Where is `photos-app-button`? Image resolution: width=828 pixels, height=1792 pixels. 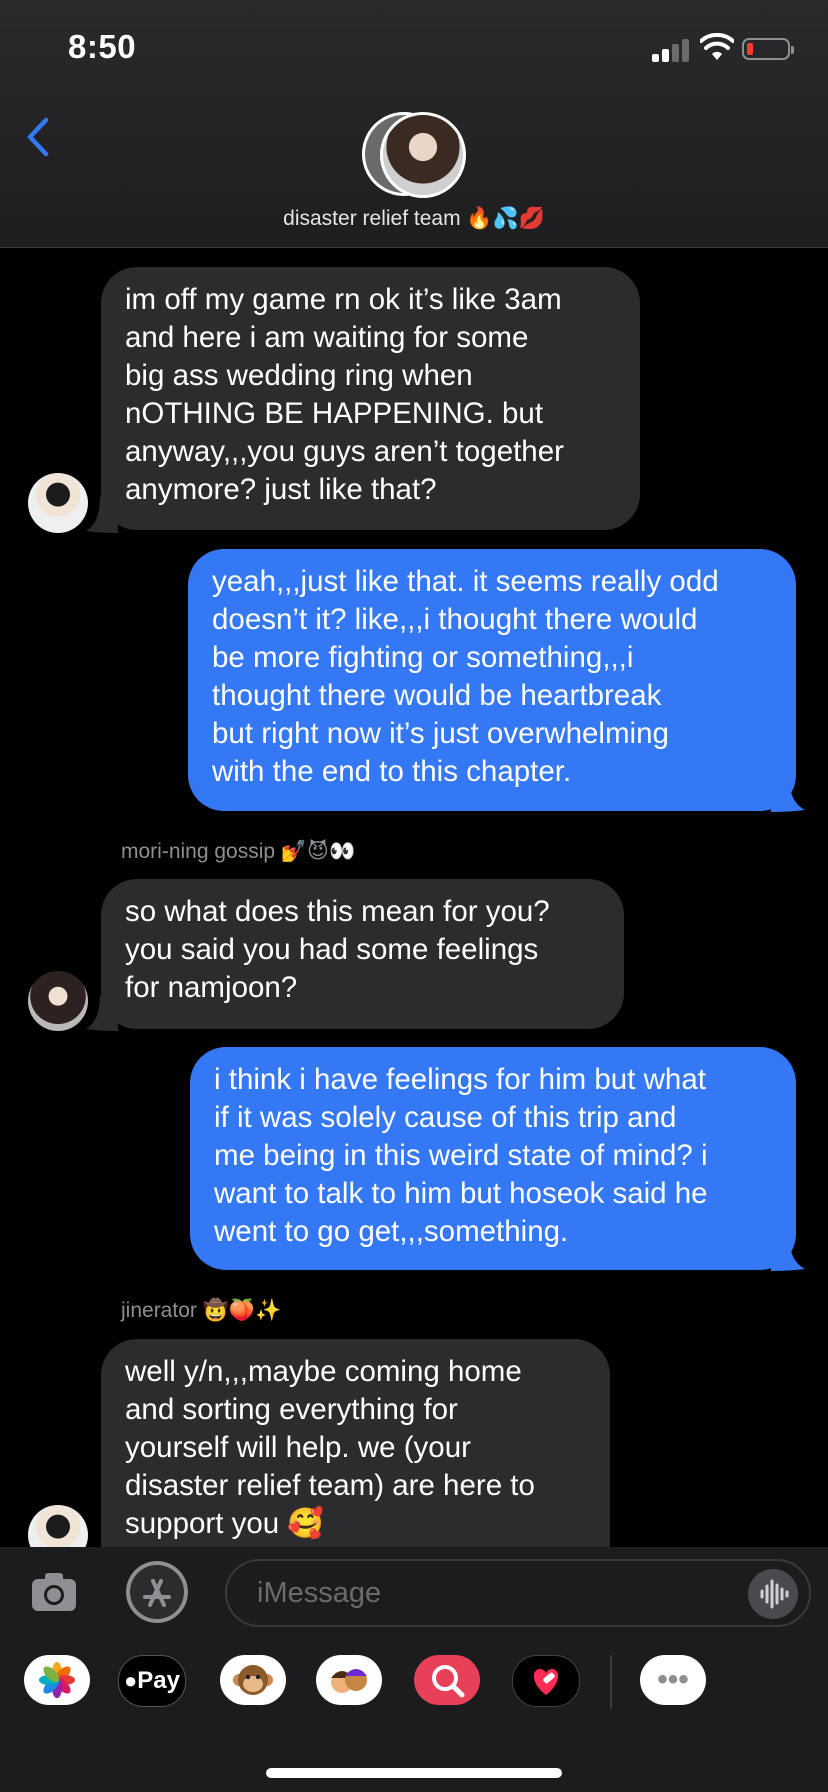
photos-app-button is located at coordinates (57, 1680).